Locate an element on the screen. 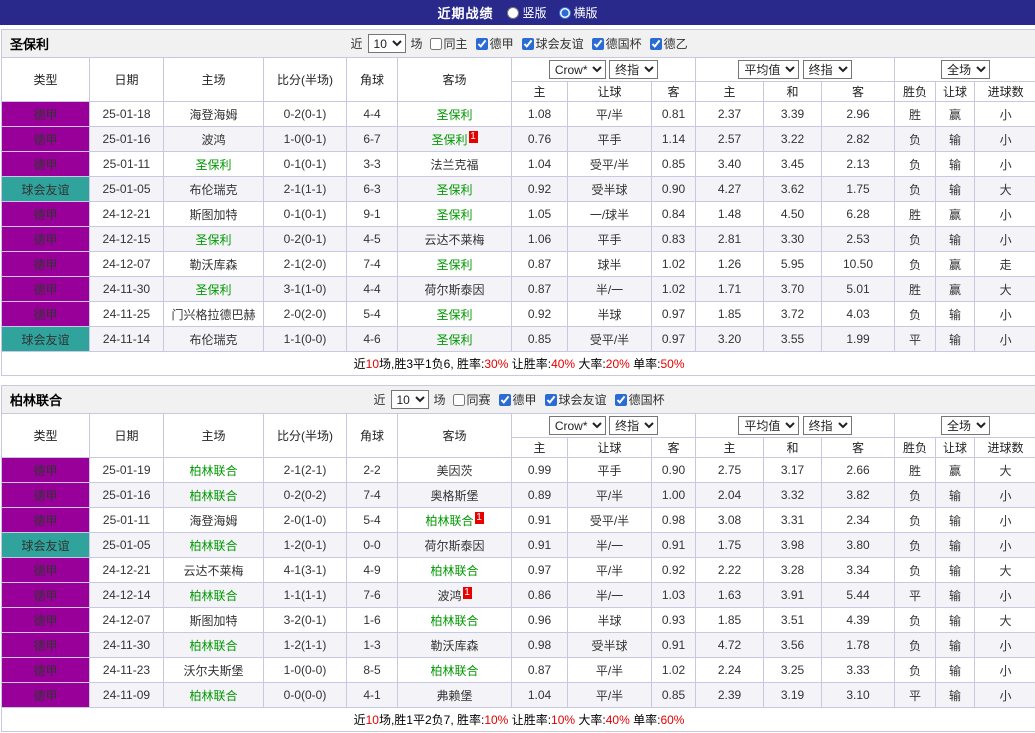  date-cell: 24-12-15 is located at coordinates (126, 239).